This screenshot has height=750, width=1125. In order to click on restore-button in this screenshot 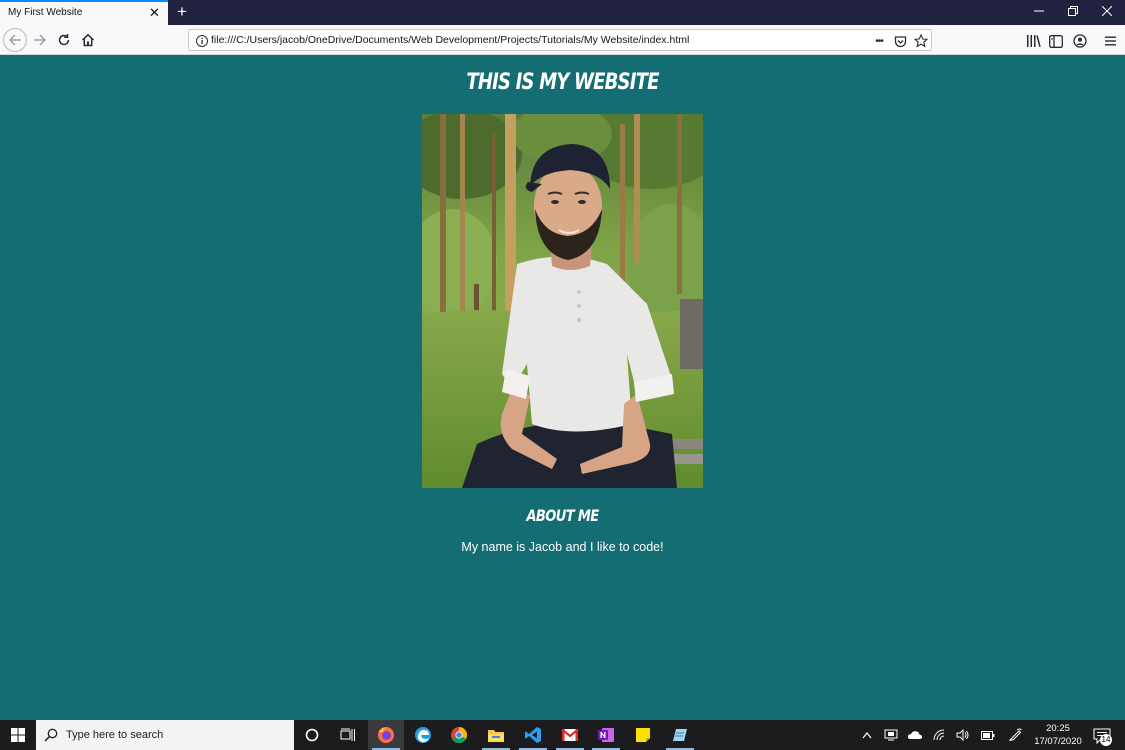, I will do `click(1073, 12)`.